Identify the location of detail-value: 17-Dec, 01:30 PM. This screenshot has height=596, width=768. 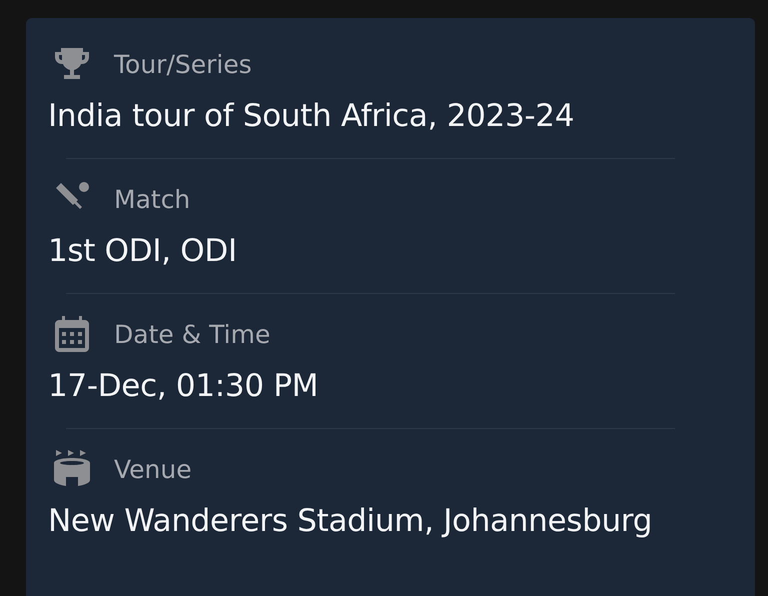
(184, 386).